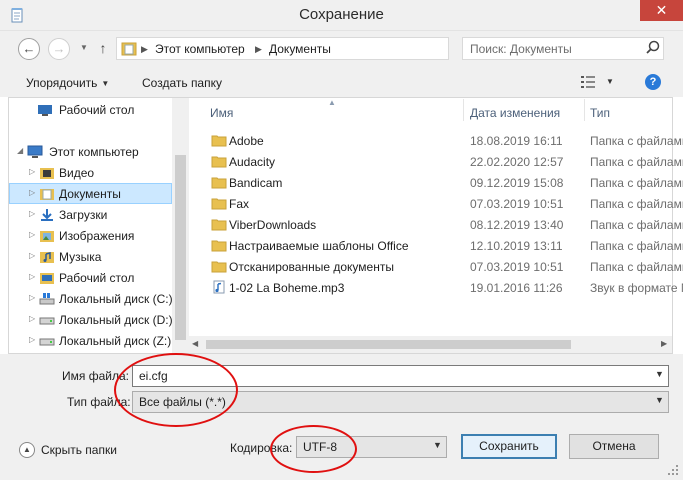 The height and width of the screenshot is (480, 683). Describe the element at coordinates (653, 82) in the screenshot. I see `help-icon: ?` at that location.